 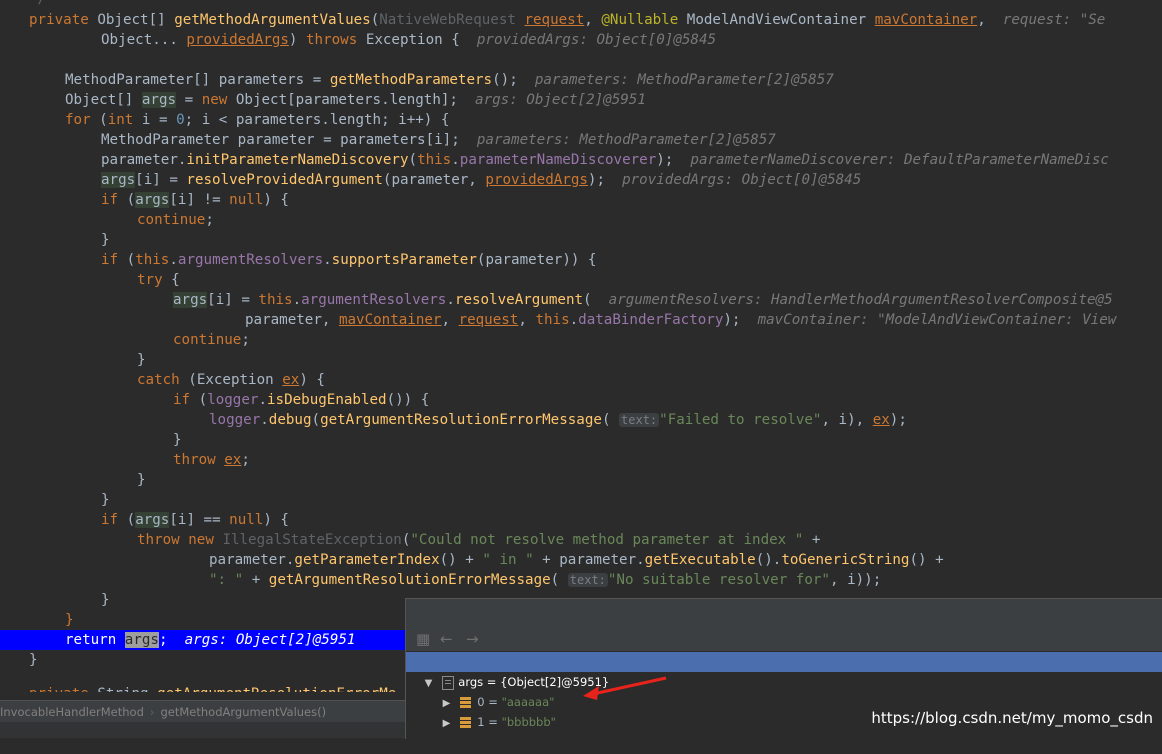 What do you see at coordinates (776, 20) in the screenshot?
I see `type: ModelAndViewContainer` at bounding box center [776, 20].